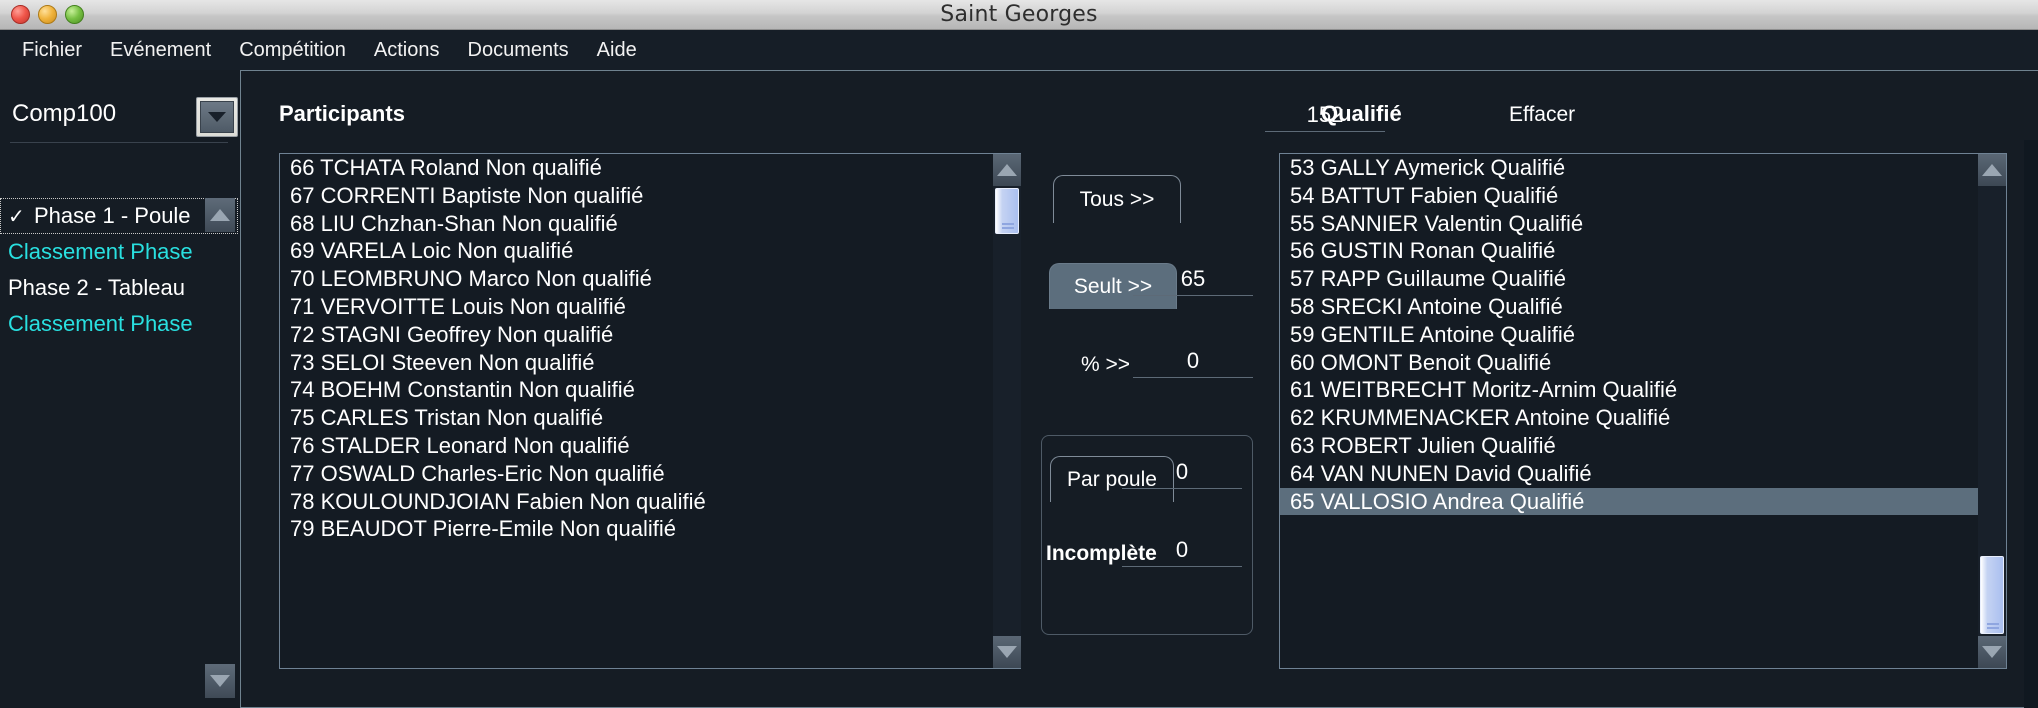  I want to click on list-item: 67 CORRENTI Baptiste Non qualifié, so click(650, 196).